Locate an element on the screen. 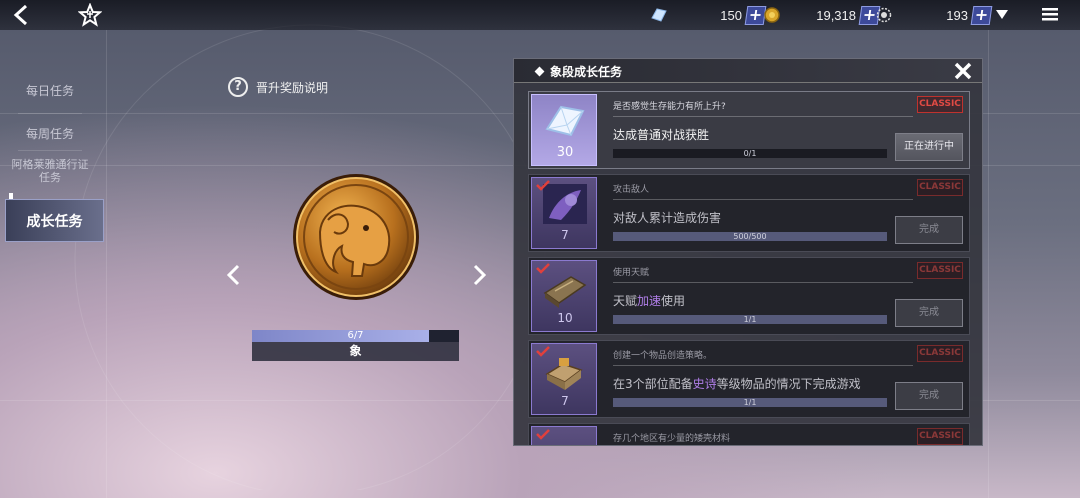  resource-crystal: 150 + is located at coordinates (708, 15).